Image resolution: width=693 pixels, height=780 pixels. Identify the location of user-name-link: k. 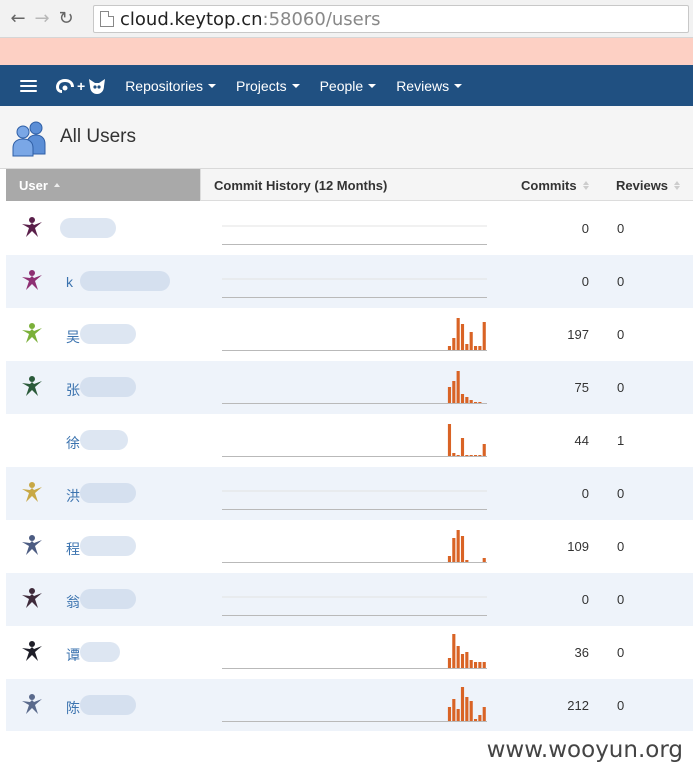
(69, 282).